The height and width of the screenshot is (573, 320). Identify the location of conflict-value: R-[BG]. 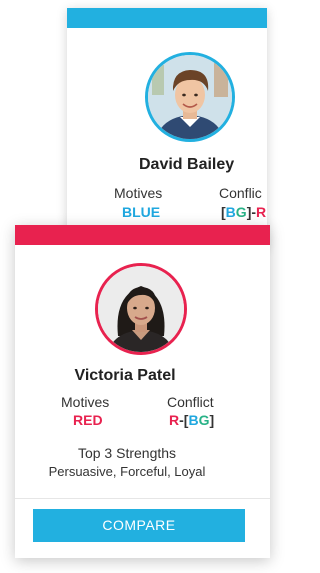
(191, 420).